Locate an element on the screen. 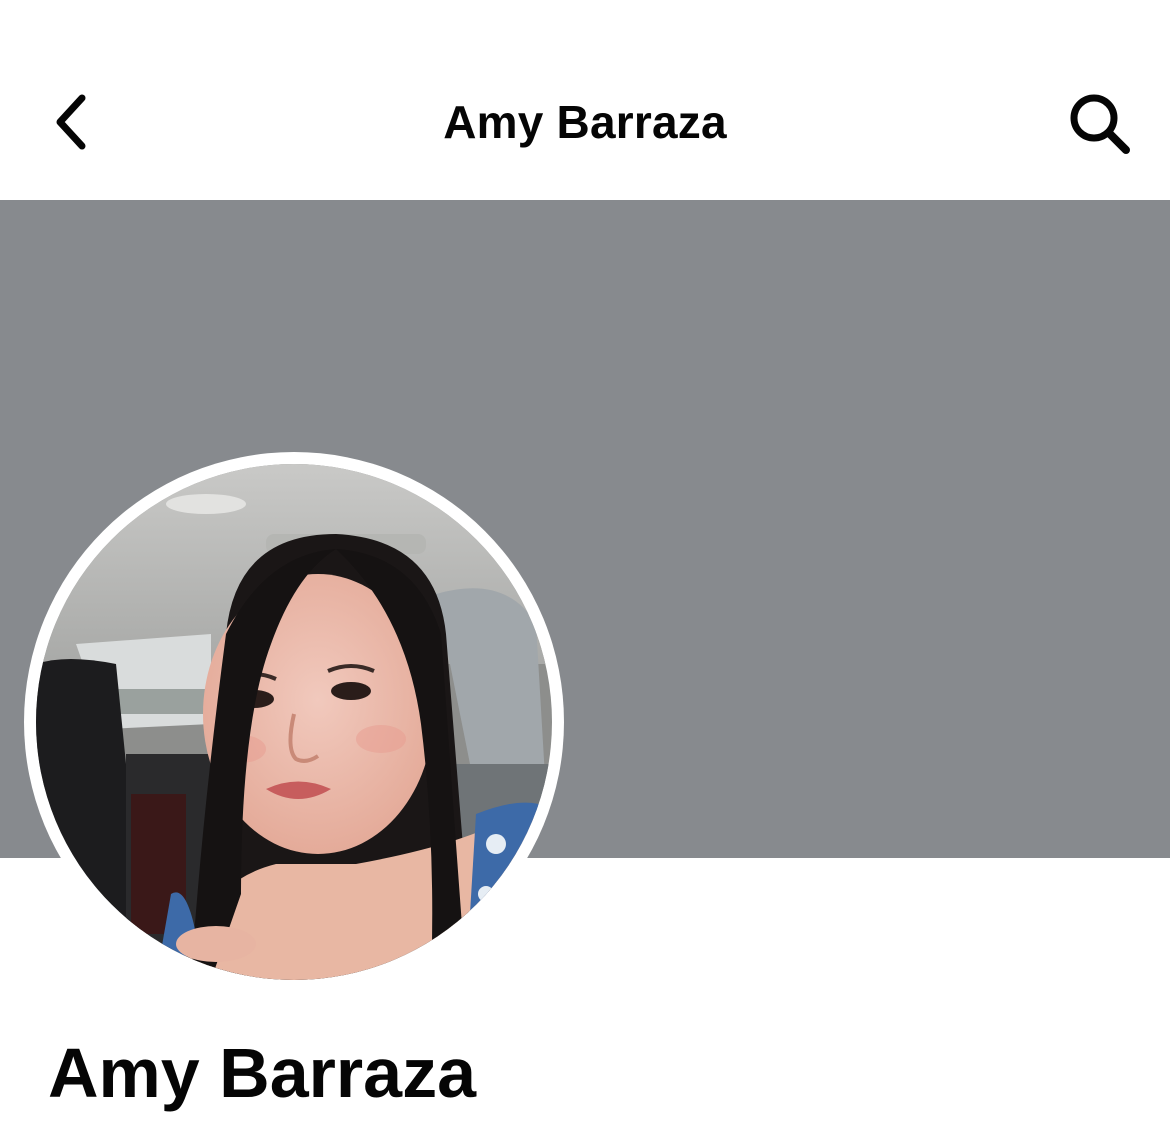 The image size is (1170, 1147). page-title: Amy Barraza is located at coordinates (585, 122).